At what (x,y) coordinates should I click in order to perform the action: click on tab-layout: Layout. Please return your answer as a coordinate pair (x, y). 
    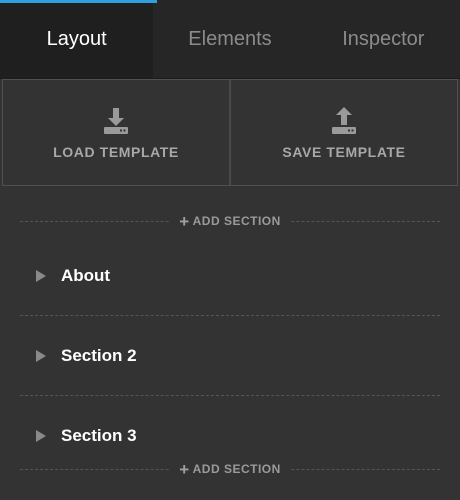
    Looking at the image, I should click on (77, 39).